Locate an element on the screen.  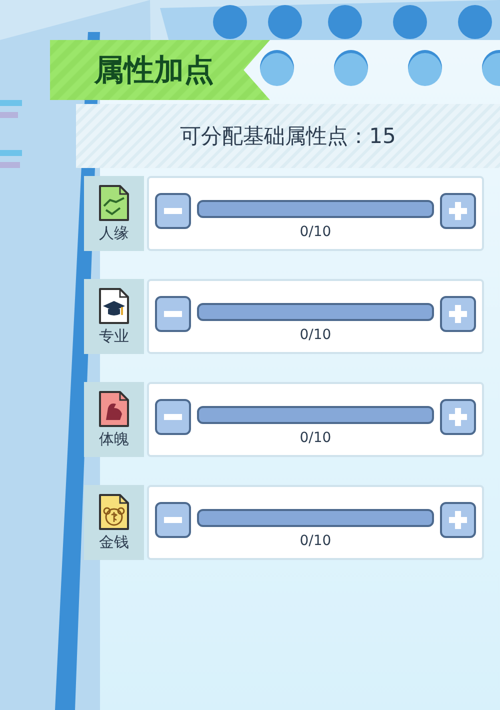
attribute-name: 体魄 is located at coordinates (114, 439).